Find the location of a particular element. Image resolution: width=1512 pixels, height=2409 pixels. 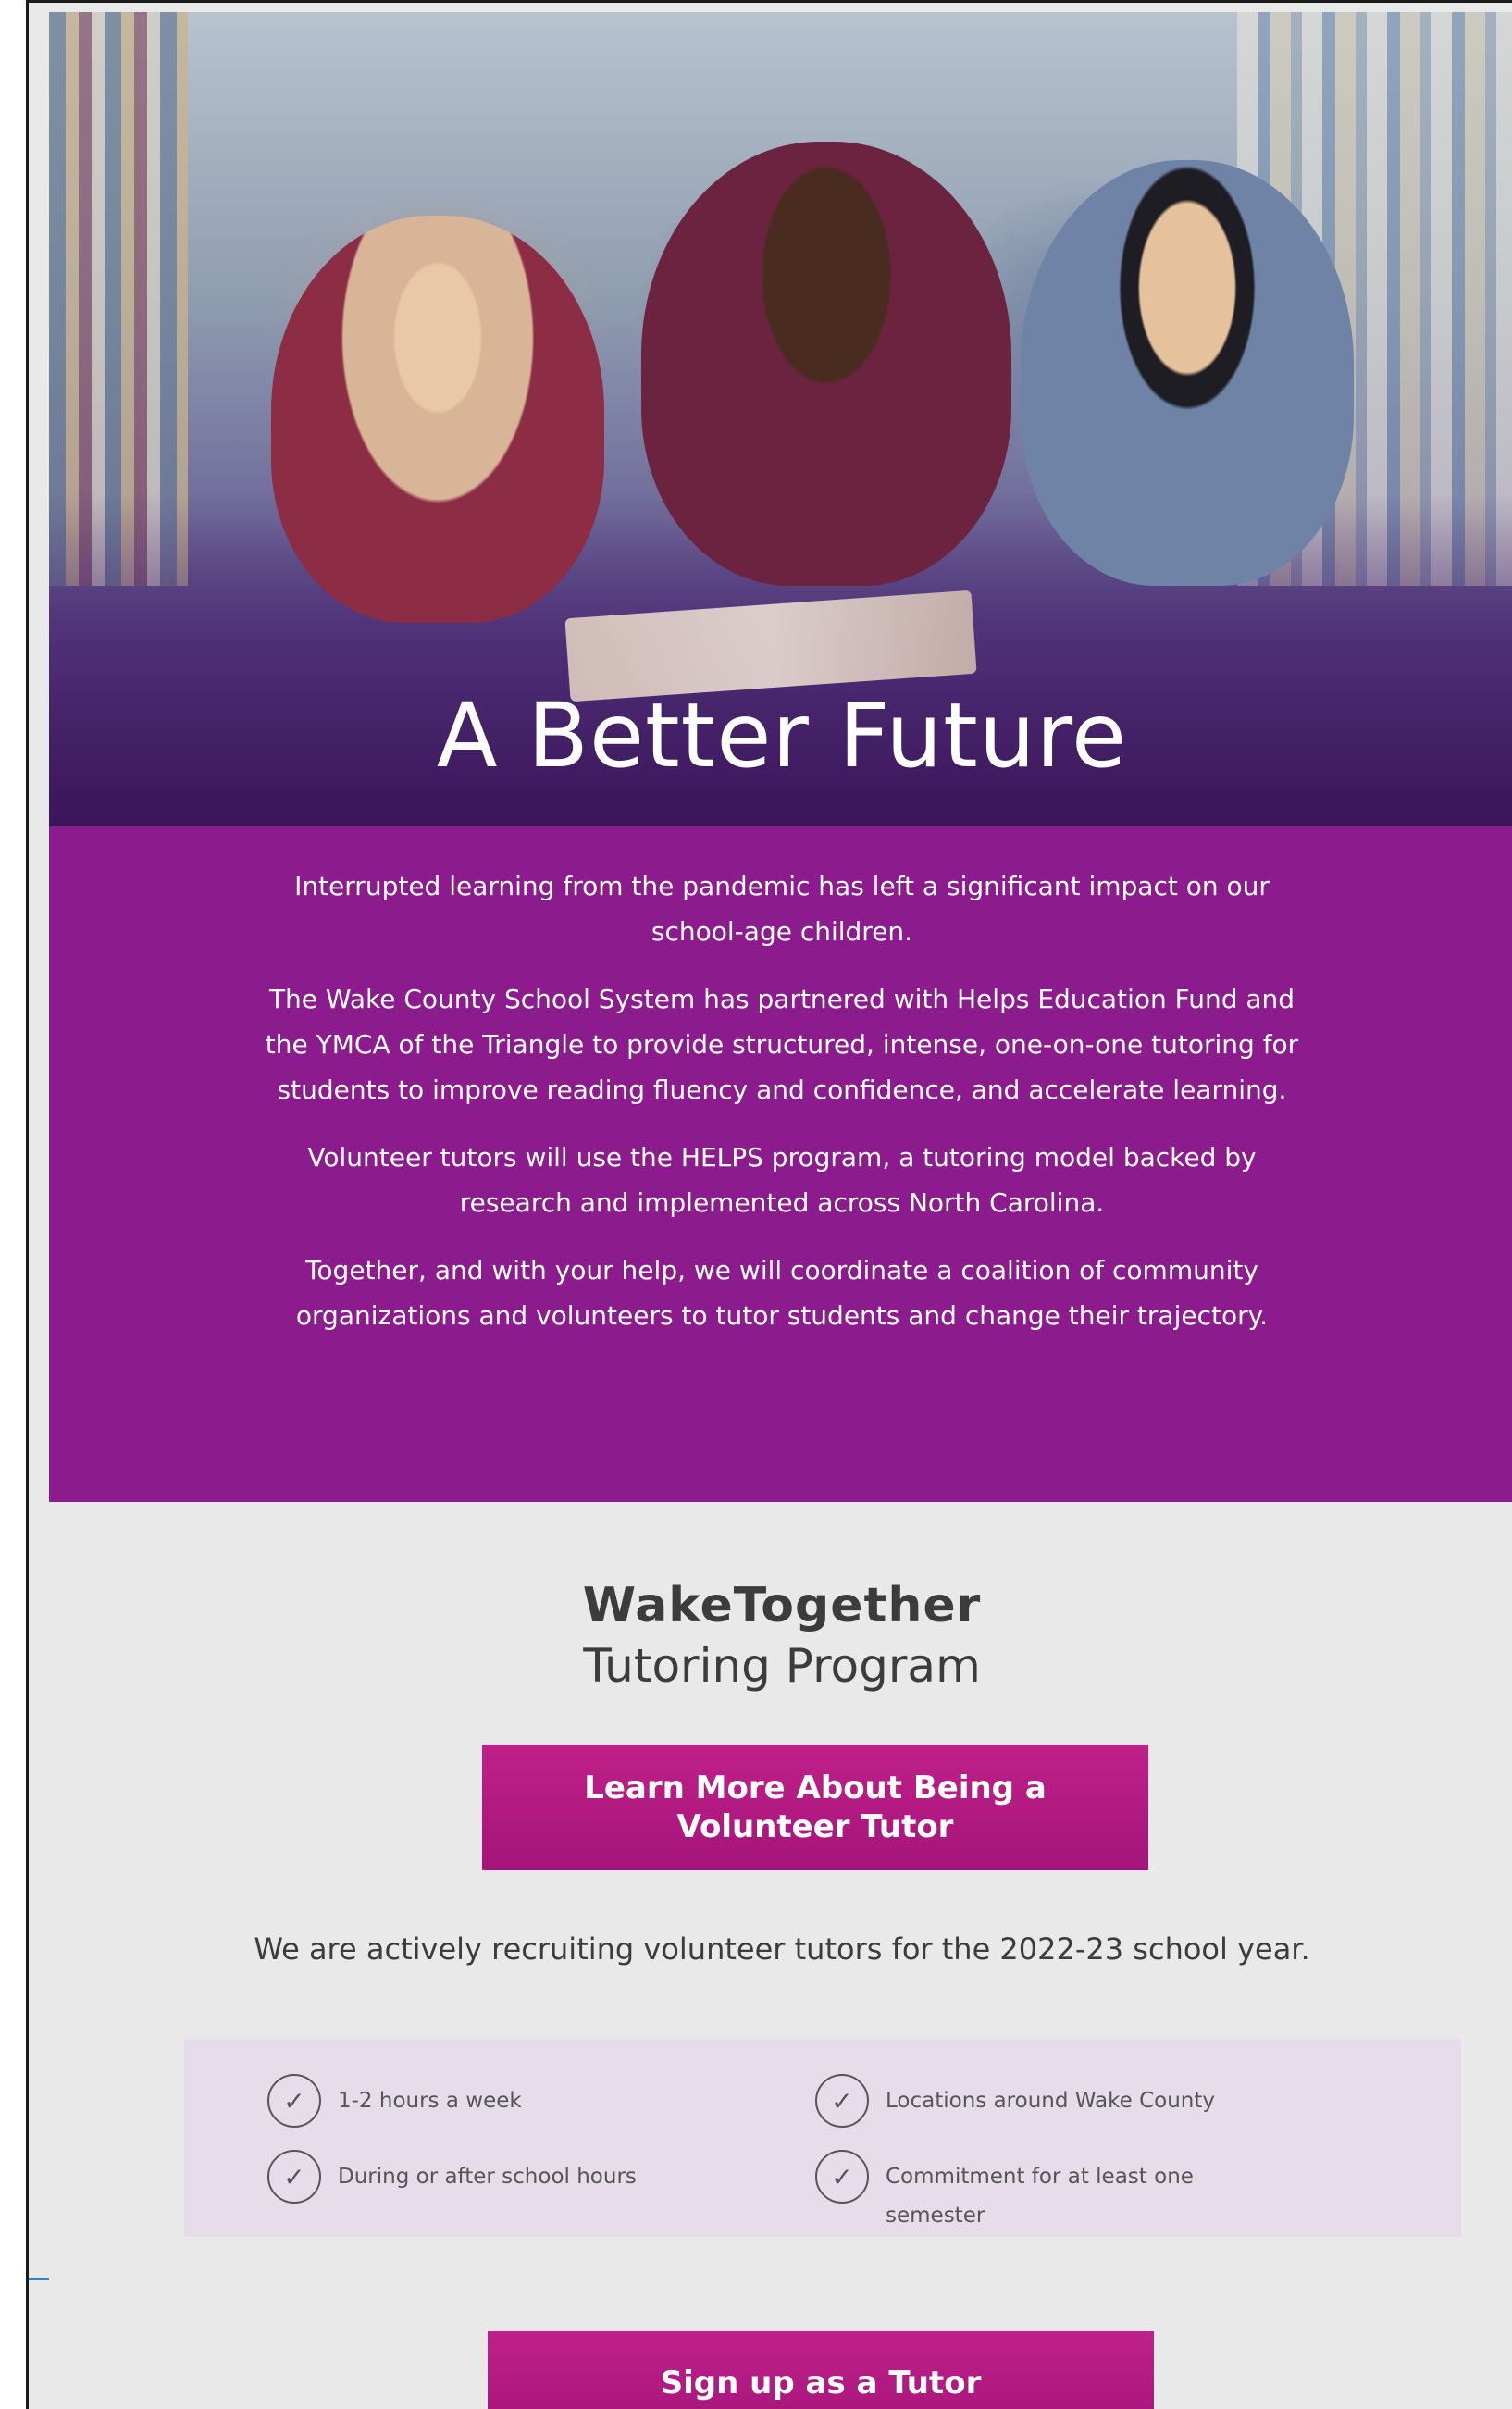

child-figure-left is located at coordinates (437, 419).